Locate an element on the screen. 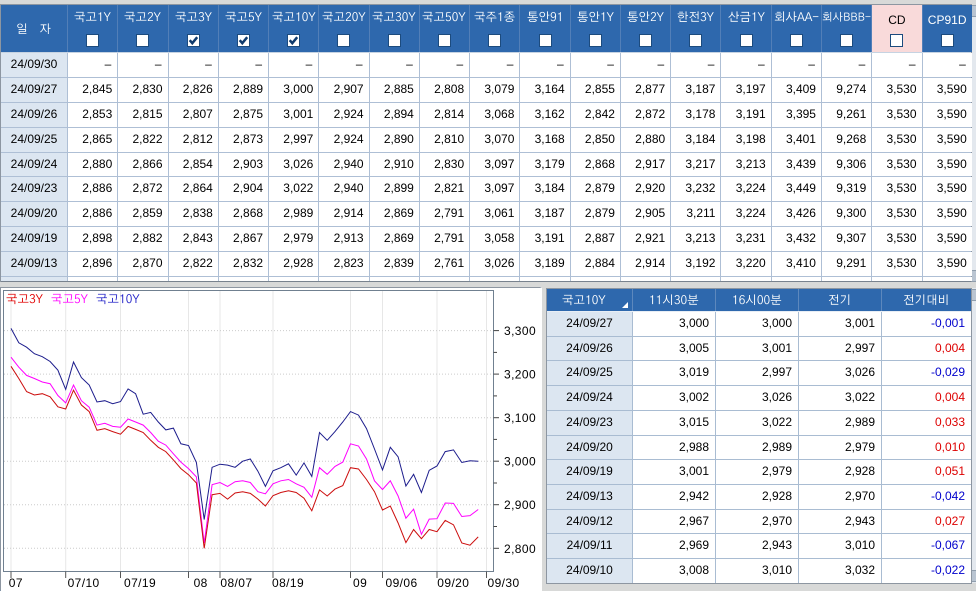 The width and height of the screenshot is (976, 591). svg-text: 3,300 is located at coordinates (520, 331).